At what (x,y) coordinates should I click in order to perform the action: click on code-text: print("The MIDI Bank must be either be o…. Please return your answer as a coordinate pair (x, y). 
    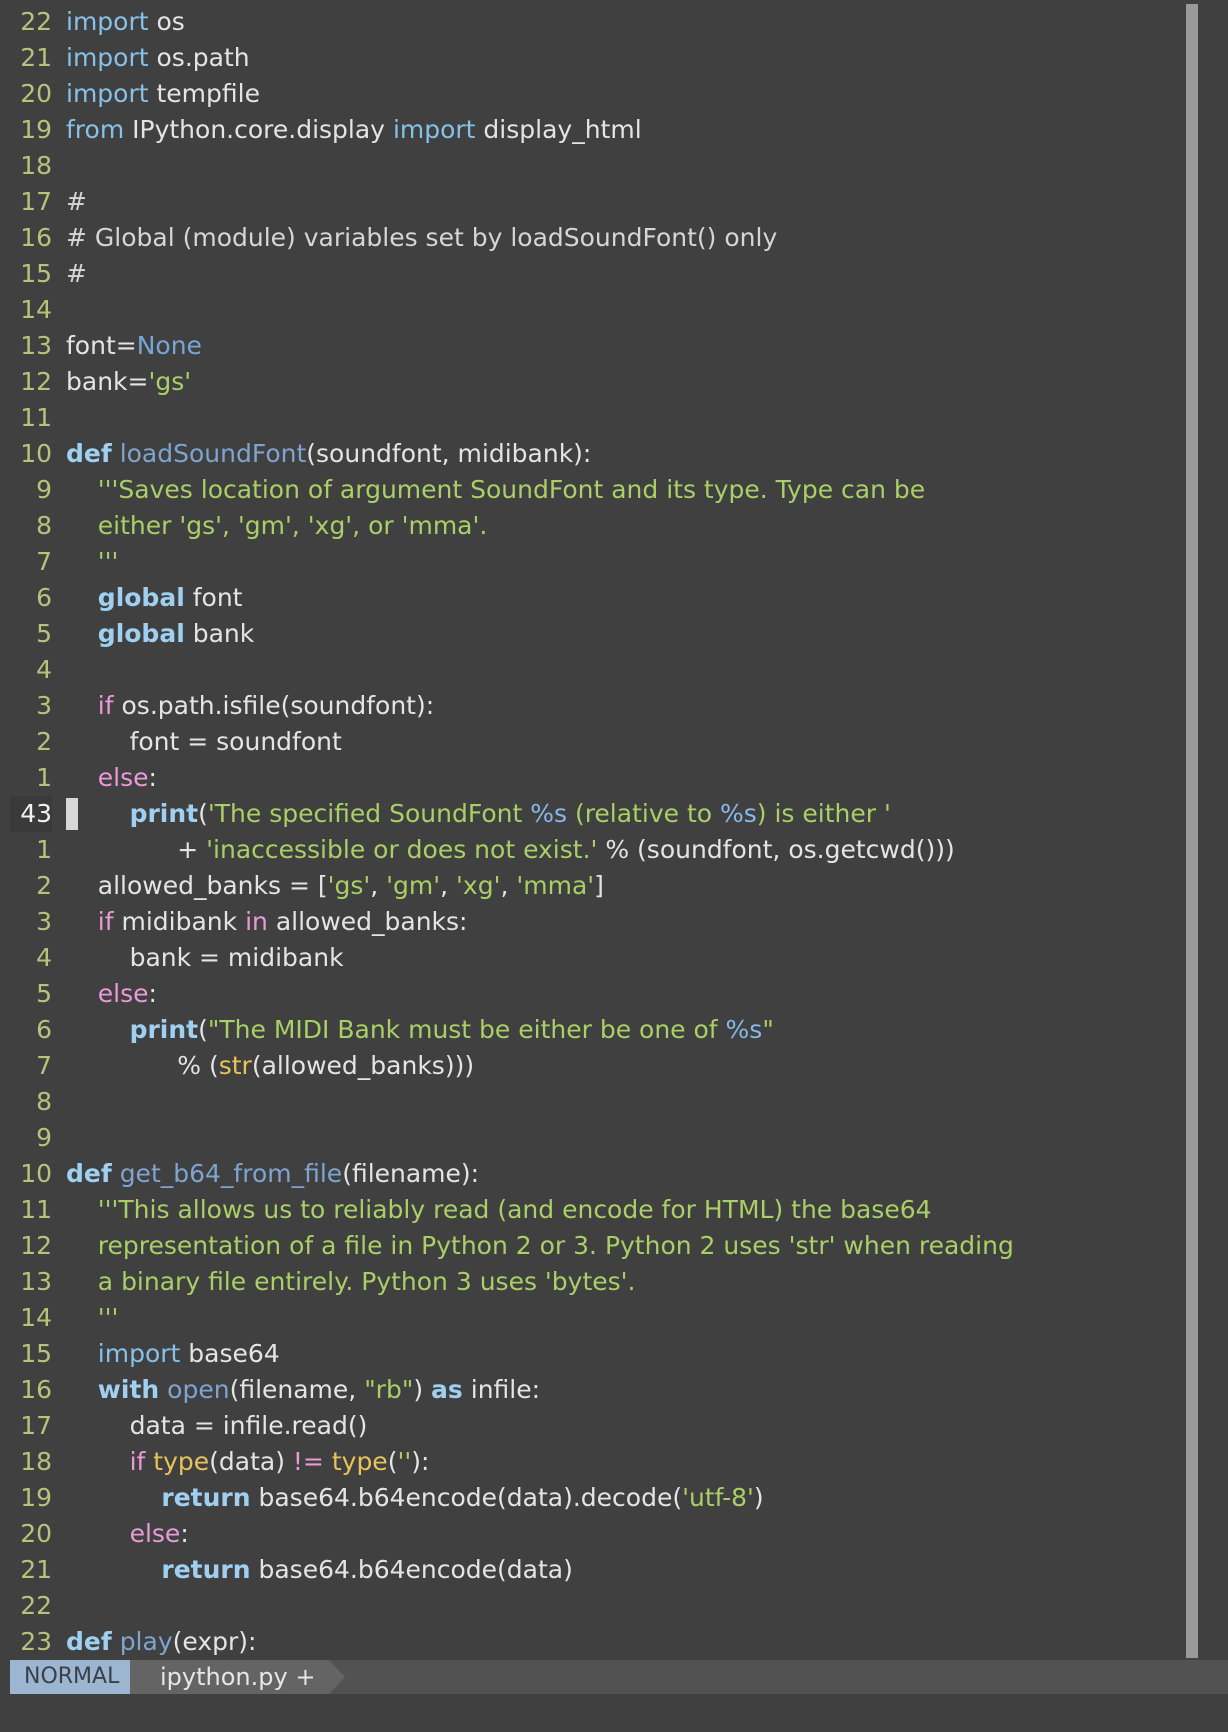
    Looking at the image, I should click on (420, 1030).